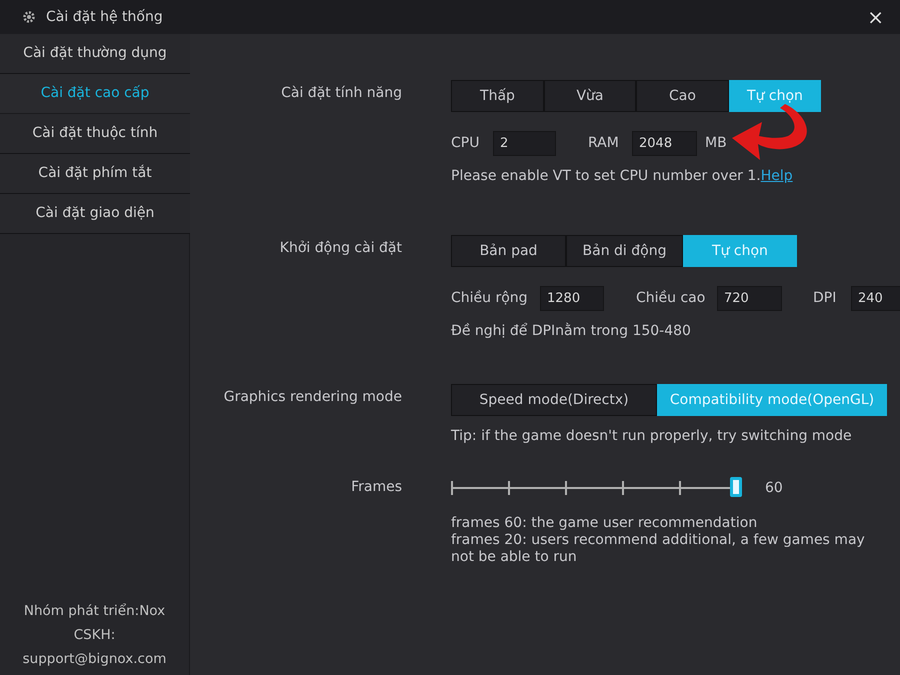  Describe the element at coordinates (604, 523) in the screenshot. I see `note-text: frames 60: the game user recommendation` at that location.